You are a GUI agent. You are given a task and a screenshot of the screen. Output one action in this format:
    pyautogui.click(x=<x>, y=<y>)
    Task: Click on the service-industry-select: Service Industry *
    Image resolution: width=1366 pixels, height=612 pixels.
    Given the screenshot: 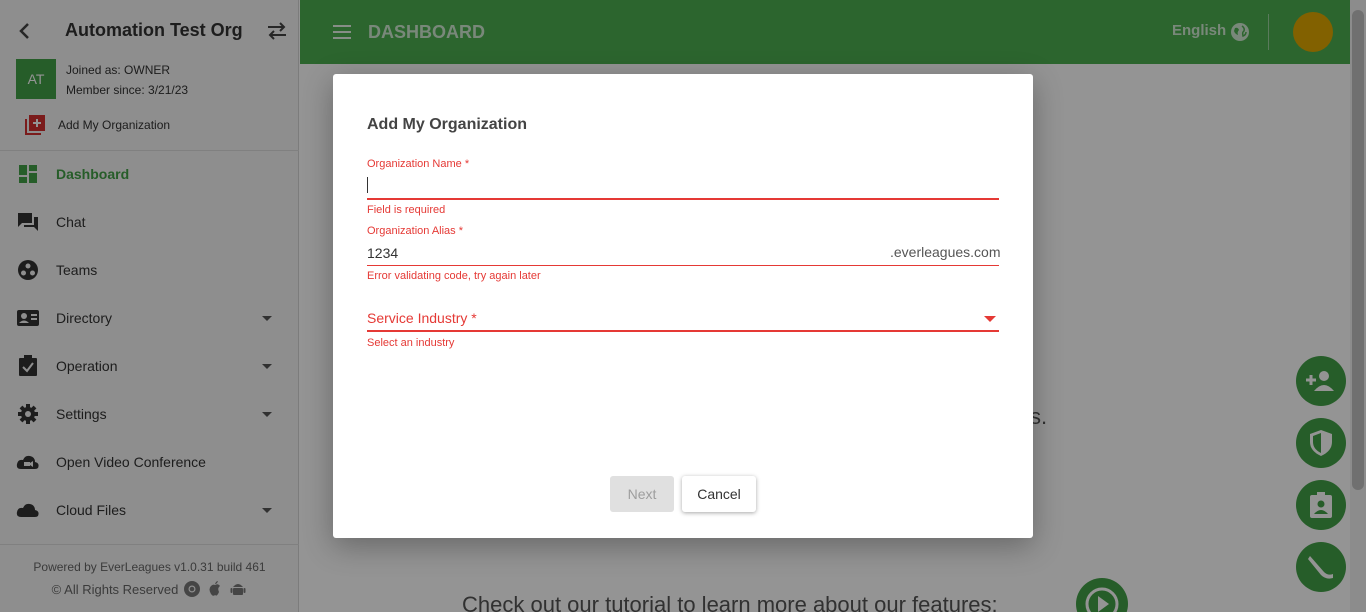 What is the action you would take?
    pyautogui.click(x=422, y=318)
    